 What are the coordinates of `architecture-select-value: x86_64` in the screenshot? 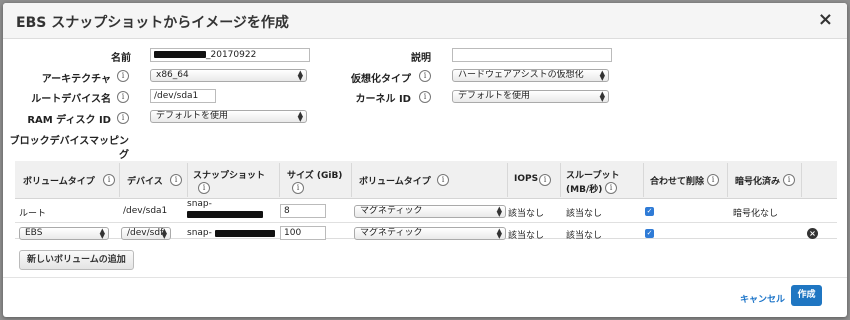 It's located at (172, 75).